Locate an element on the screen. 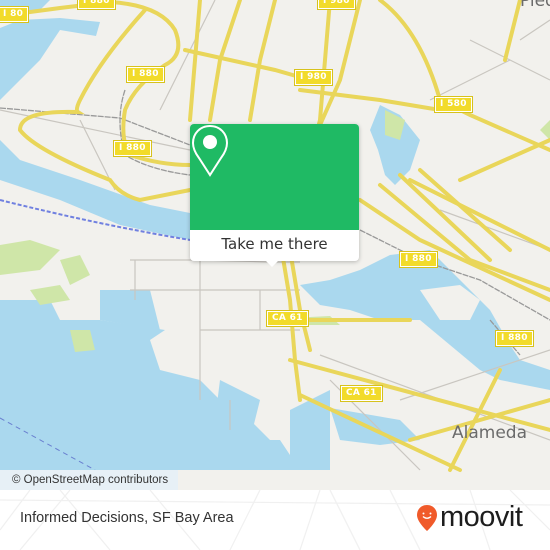  take-me-there-button: Take me there is located at coordinates (274, 245).